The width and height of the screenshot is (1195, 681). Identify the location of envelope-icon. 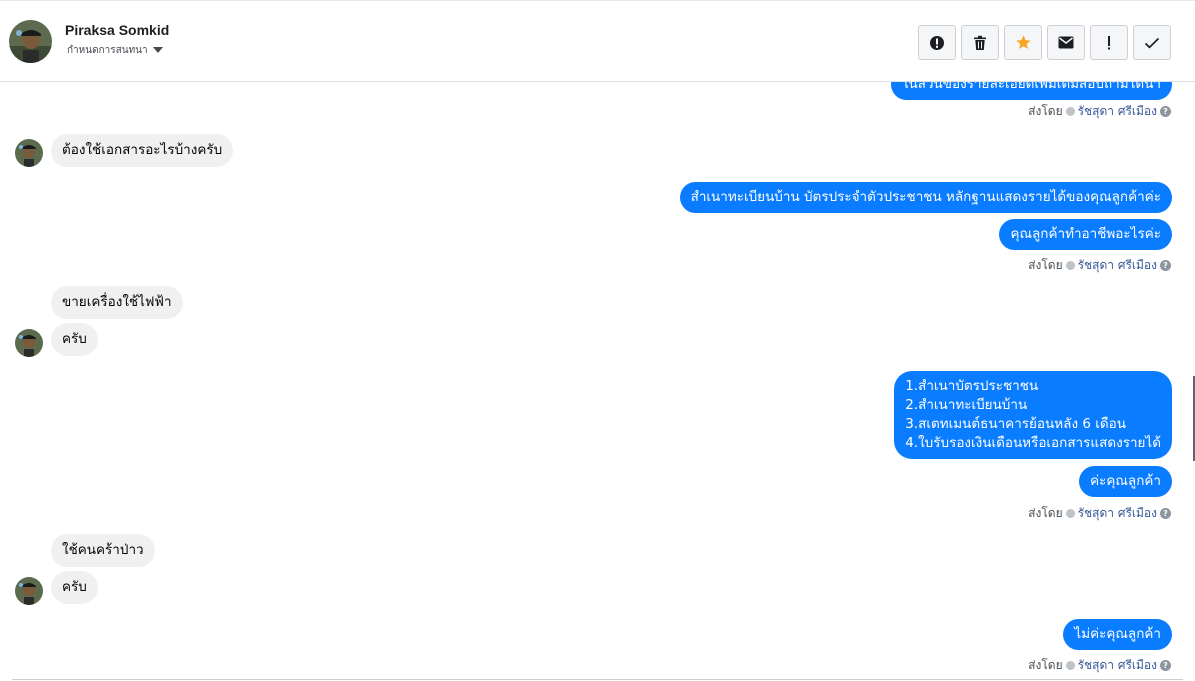
(1066, 42).